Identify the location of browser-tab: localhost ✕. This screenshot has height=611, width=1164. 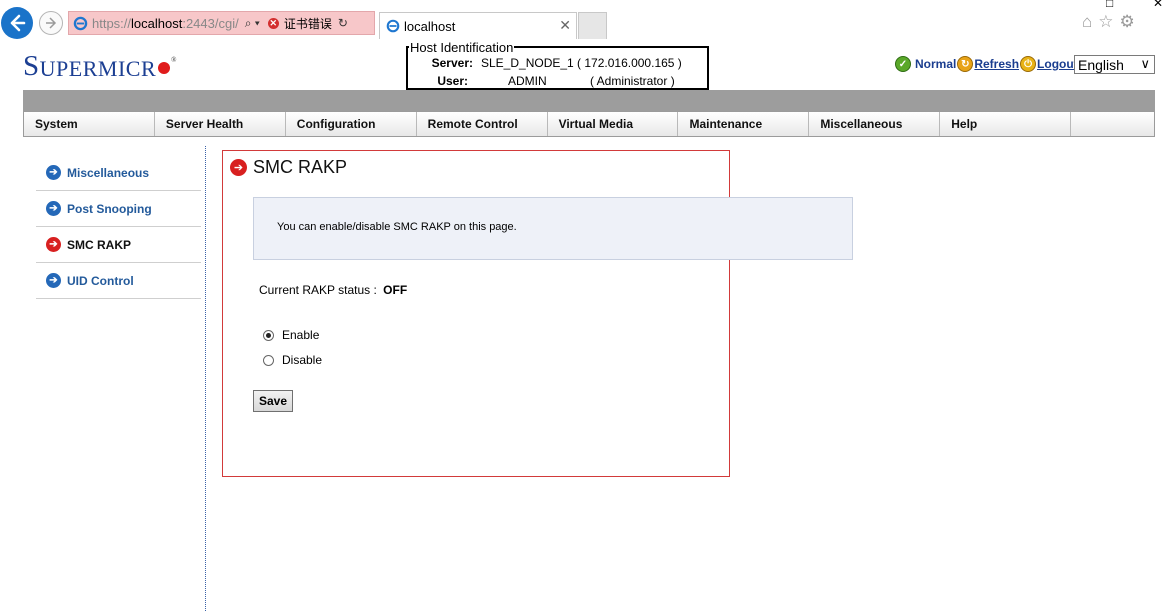
(478, 25).